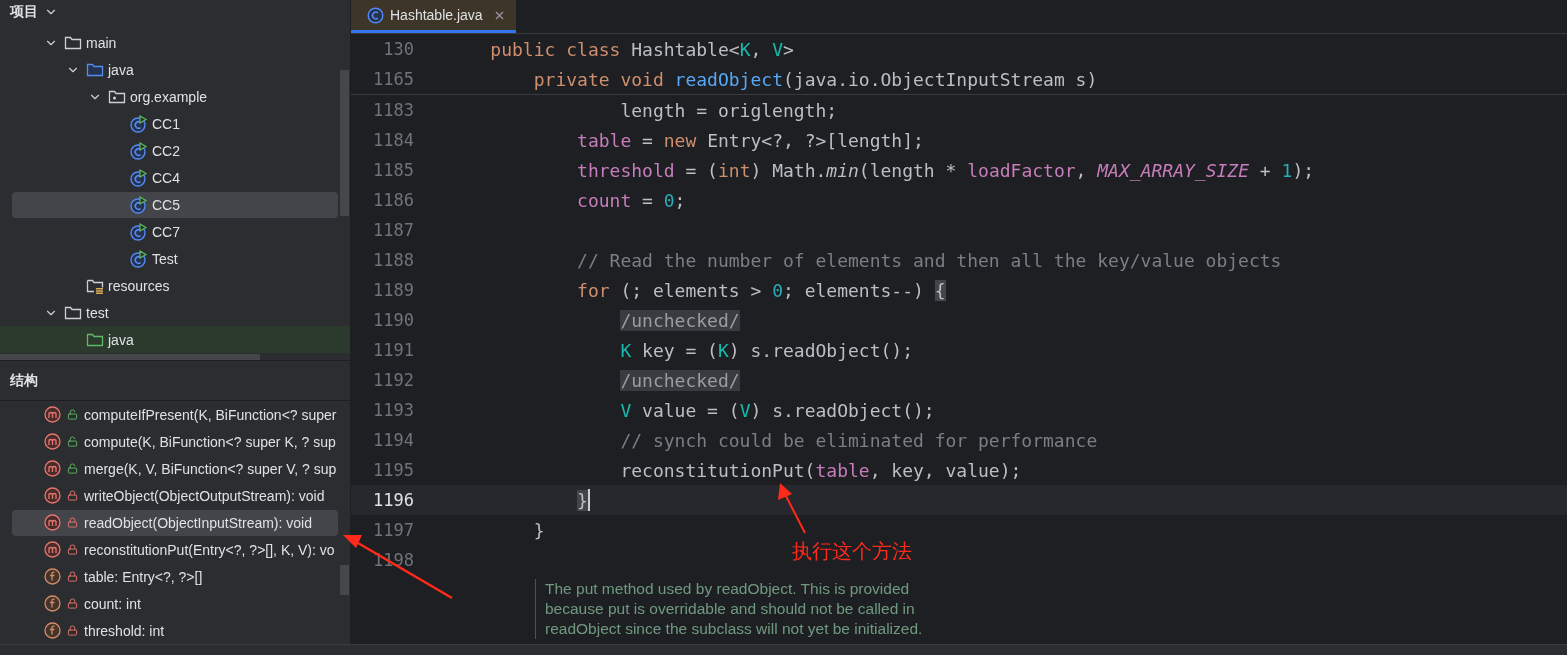 Image resolution: width=1567 pixels, height=655 pixels. Describe the element at coordinates (858, 440) in the screenshot. I see `code-line: // synch could be eliminated for performance` at that location.